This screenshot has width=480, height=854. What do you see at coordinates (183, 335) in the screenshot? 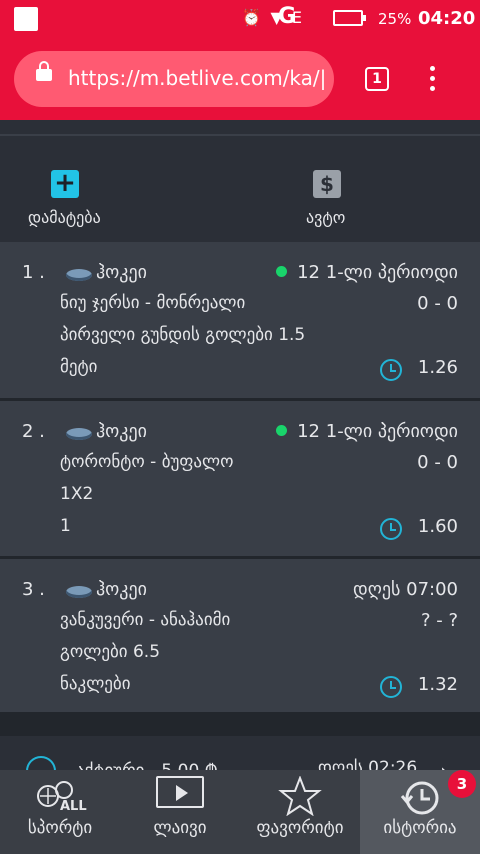
I see `bet-market: პირველი გუნდის გოლები 1.5` at bounding box center [183, 335].